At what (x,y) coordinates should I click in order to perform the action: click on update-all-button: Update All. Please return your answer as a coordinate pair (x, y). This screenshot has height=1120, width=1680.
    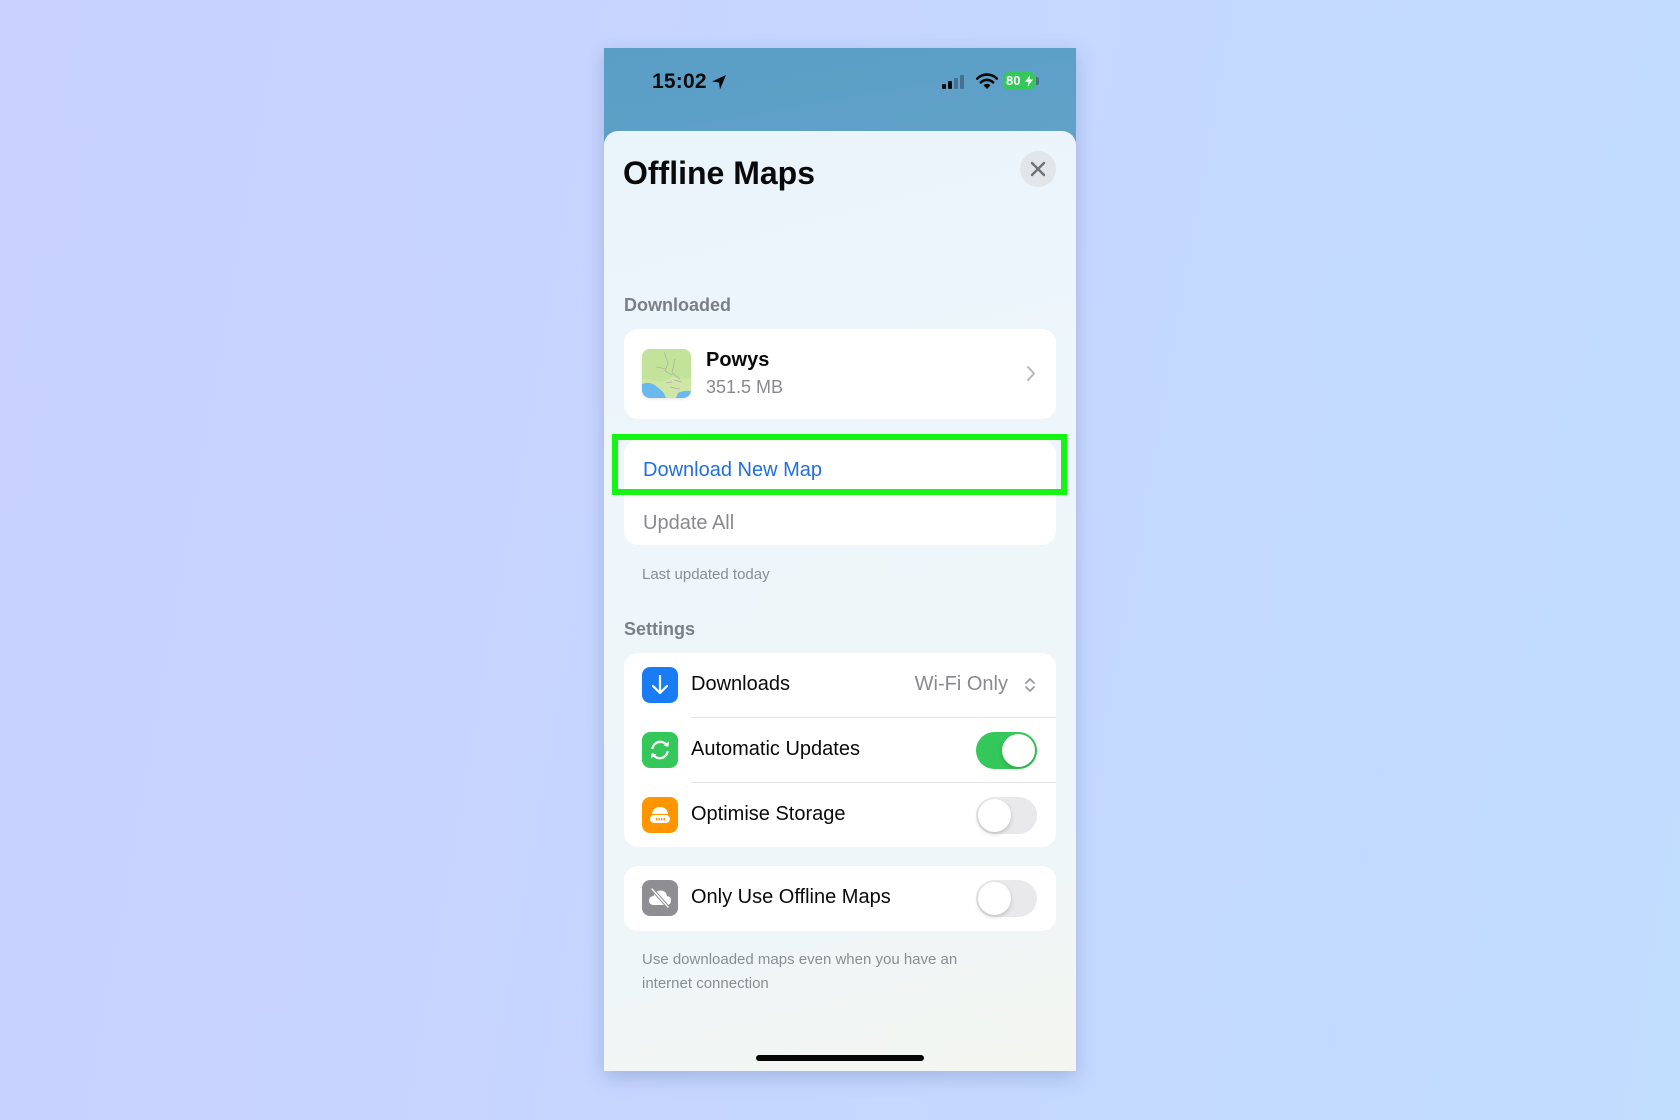
    Looking at the image, I should click on (688, 523).